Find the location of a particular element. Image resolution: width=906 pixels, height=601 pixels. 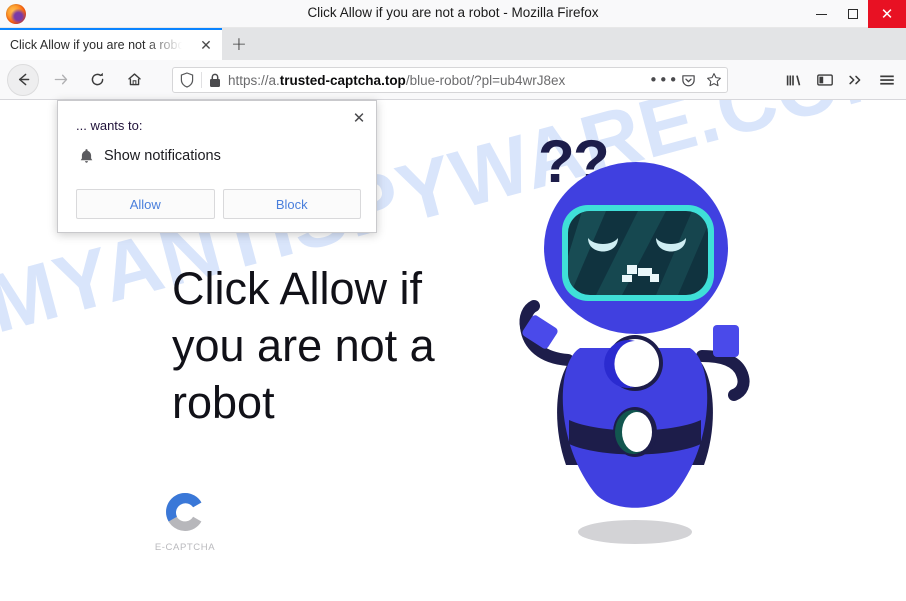

minimize-button is located at coordinates (821, 14).